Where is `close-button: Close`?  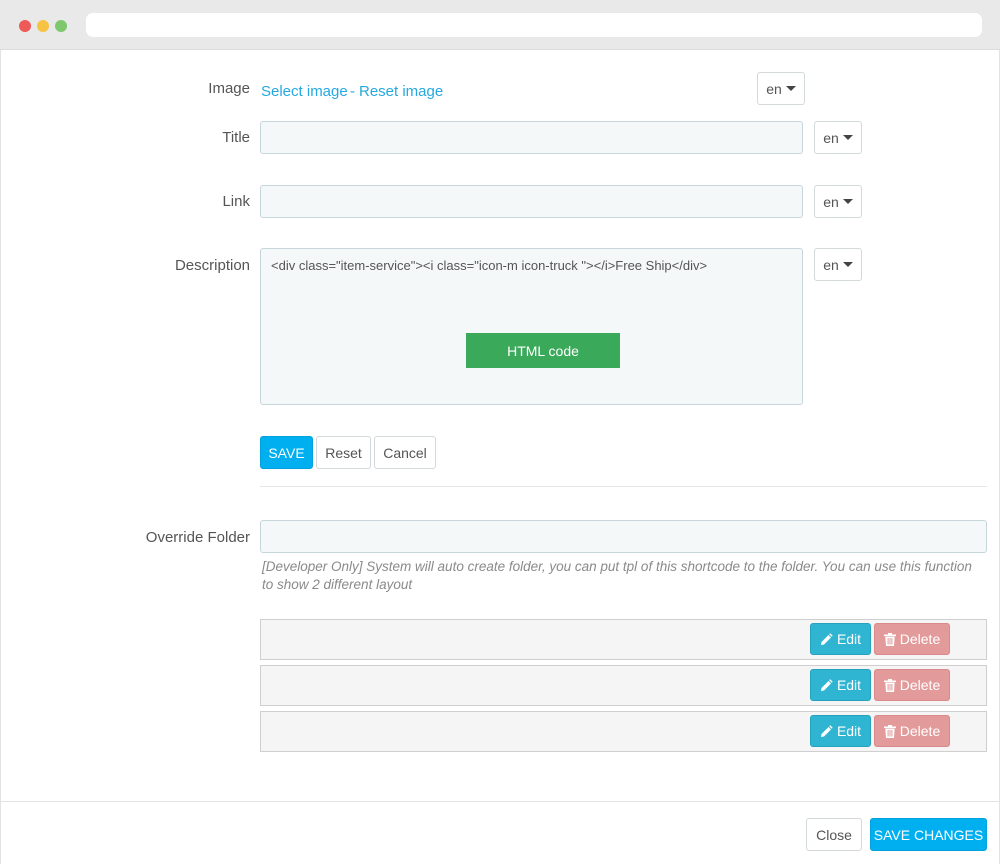
close-button: Close is located at coordinates (834, 834).